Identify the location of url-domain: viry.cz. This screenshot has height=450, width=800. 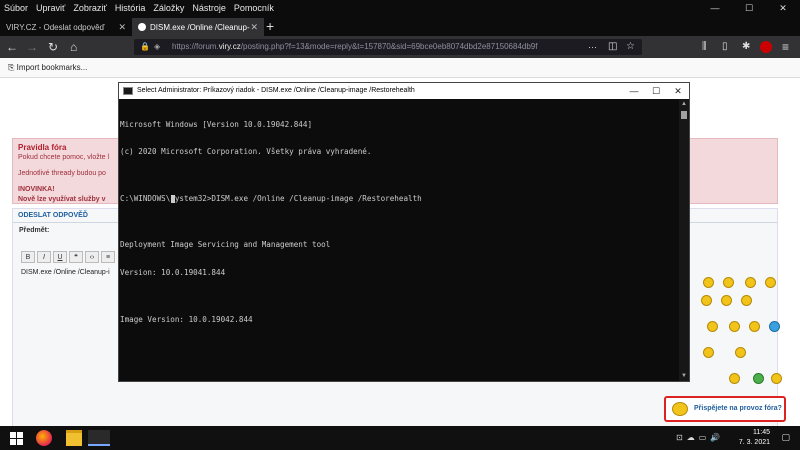
(229, 46).